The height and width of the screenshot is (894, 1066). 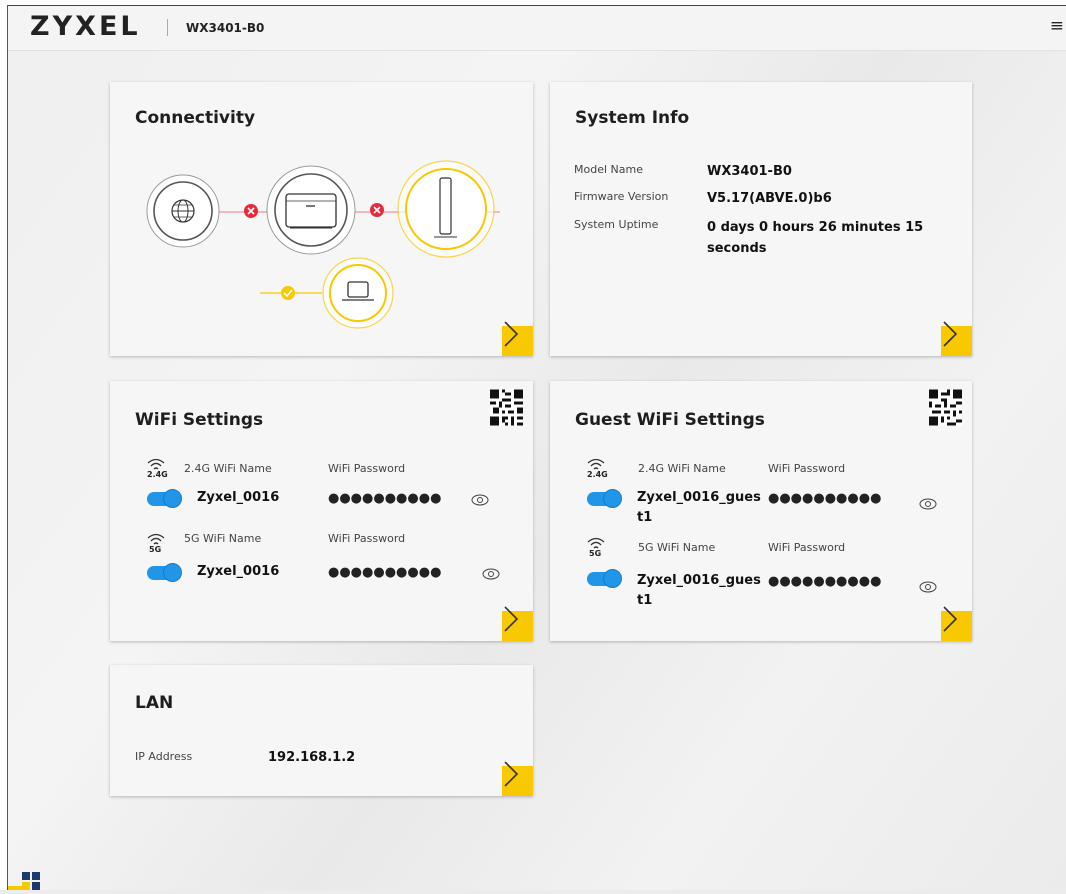 What do you see at coordinates (807, 547) in the screenshot?
I see `guest-5g-password-label: WiFi Password` at bounding box center [807, 547].